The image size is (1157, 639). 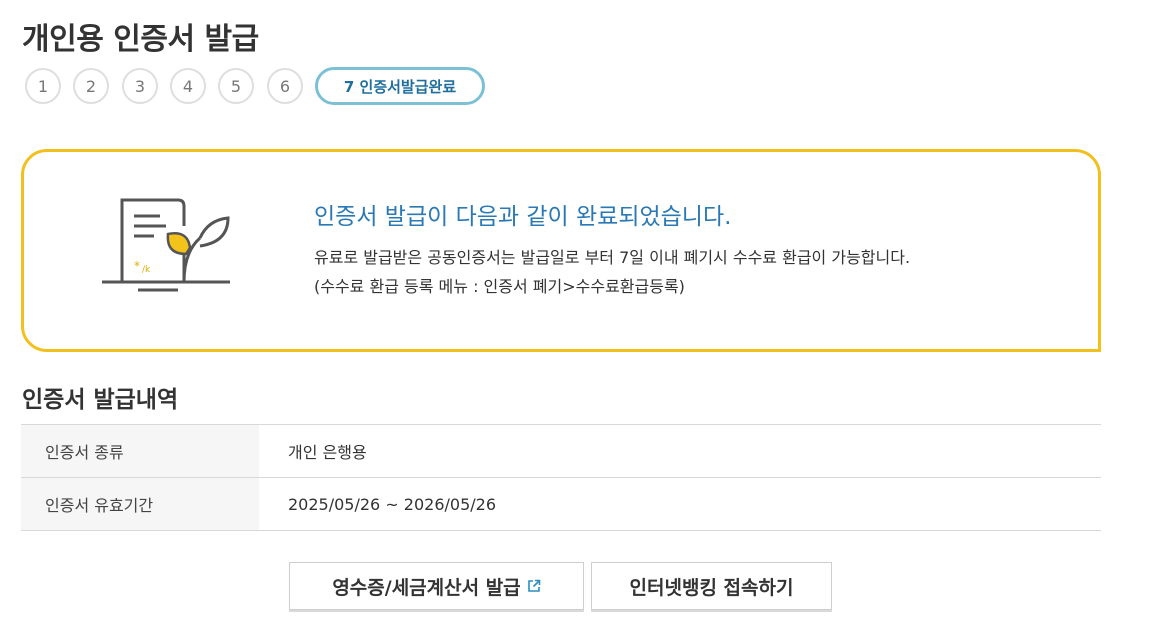 I want to click on cert-type-label: 인증서 종류, so click(x=140, y=451).